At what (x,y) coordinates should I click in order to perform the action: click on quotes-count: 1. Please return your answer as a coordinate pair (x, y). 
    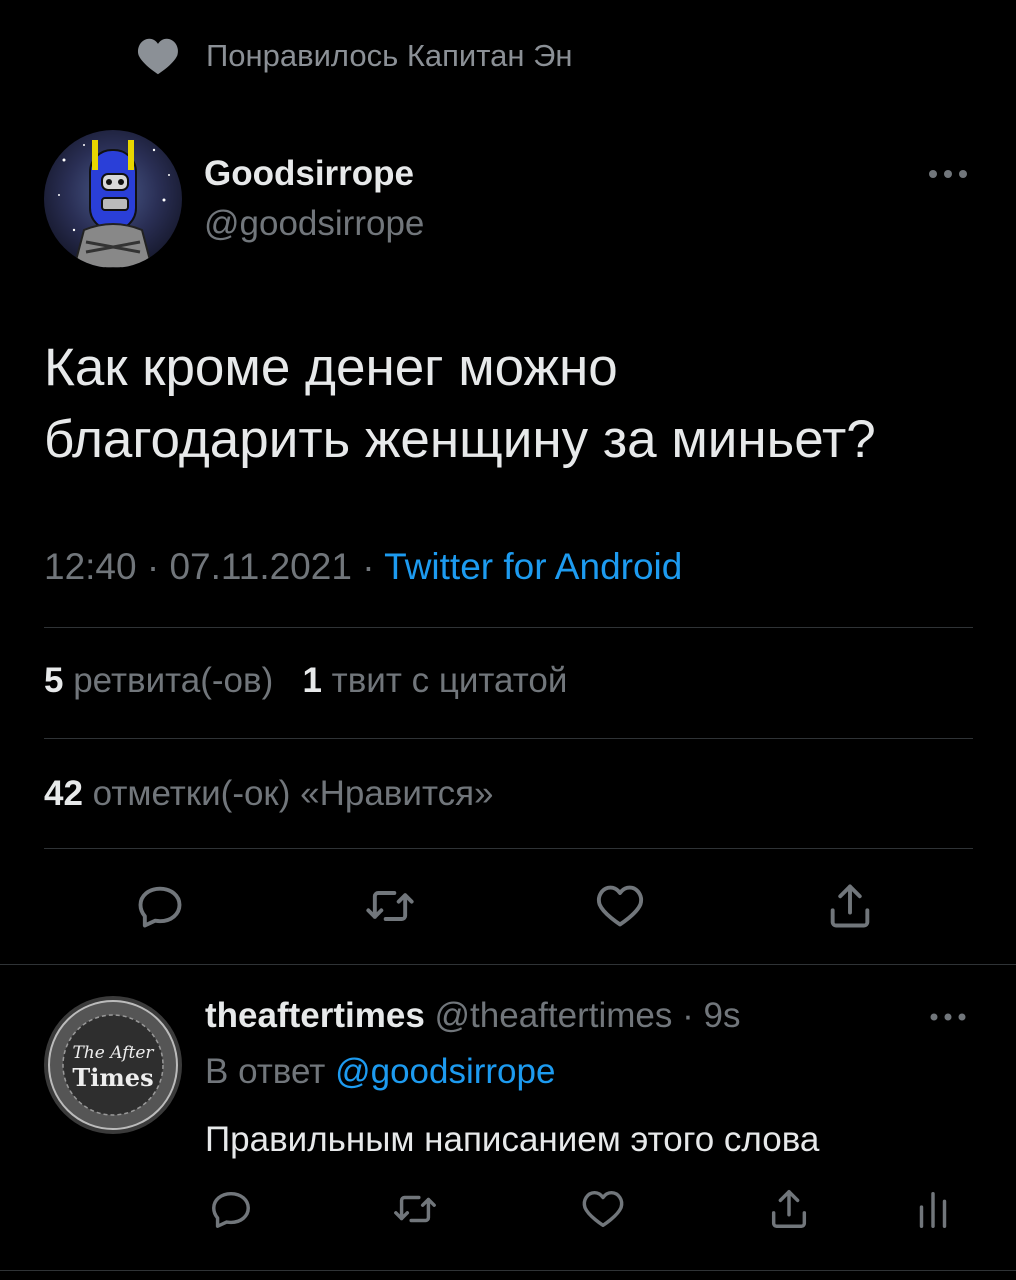
    Looking at the image, I should click on (312, 680).